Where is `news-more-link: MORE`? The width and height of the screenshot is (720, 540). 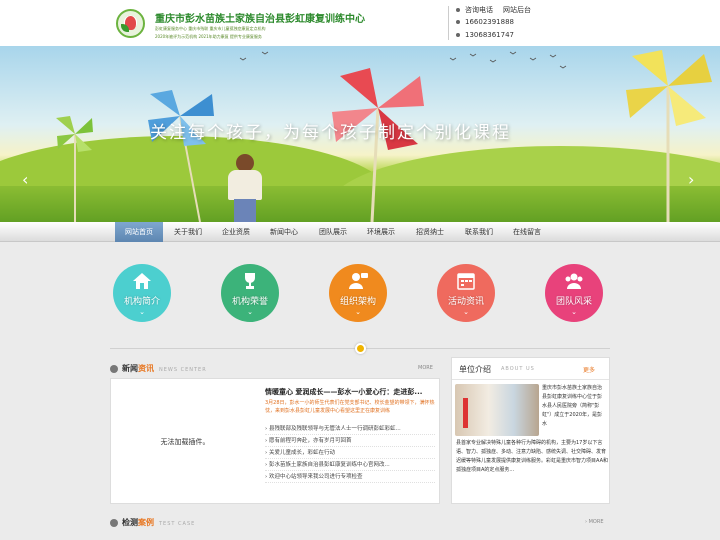 news-more-link: MORE is located at coordinates (425, 368).